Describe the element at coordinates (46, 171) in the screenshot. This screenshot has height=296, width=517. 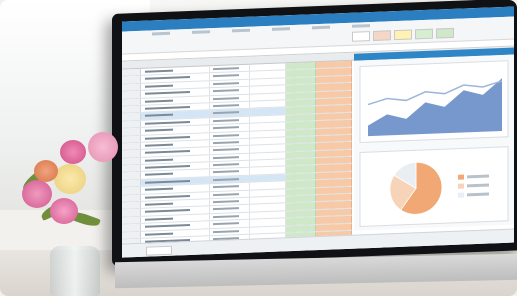
I see `orange-flower` at that location.